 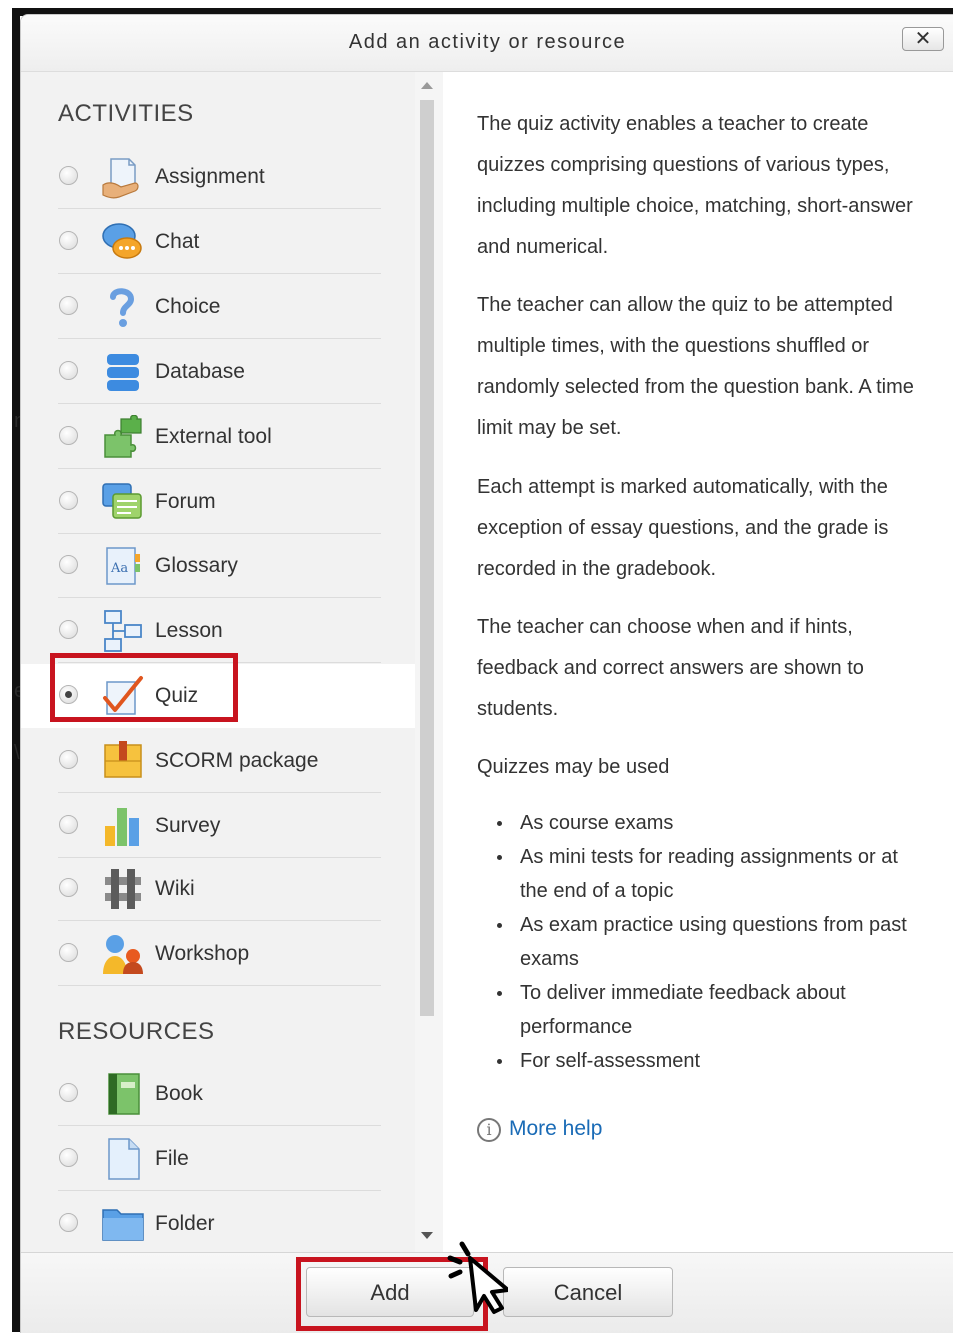 What do you see at coordinates (200, 371) in the screenshot?
I see `option-label: Database` at bounding box center [200, 371].